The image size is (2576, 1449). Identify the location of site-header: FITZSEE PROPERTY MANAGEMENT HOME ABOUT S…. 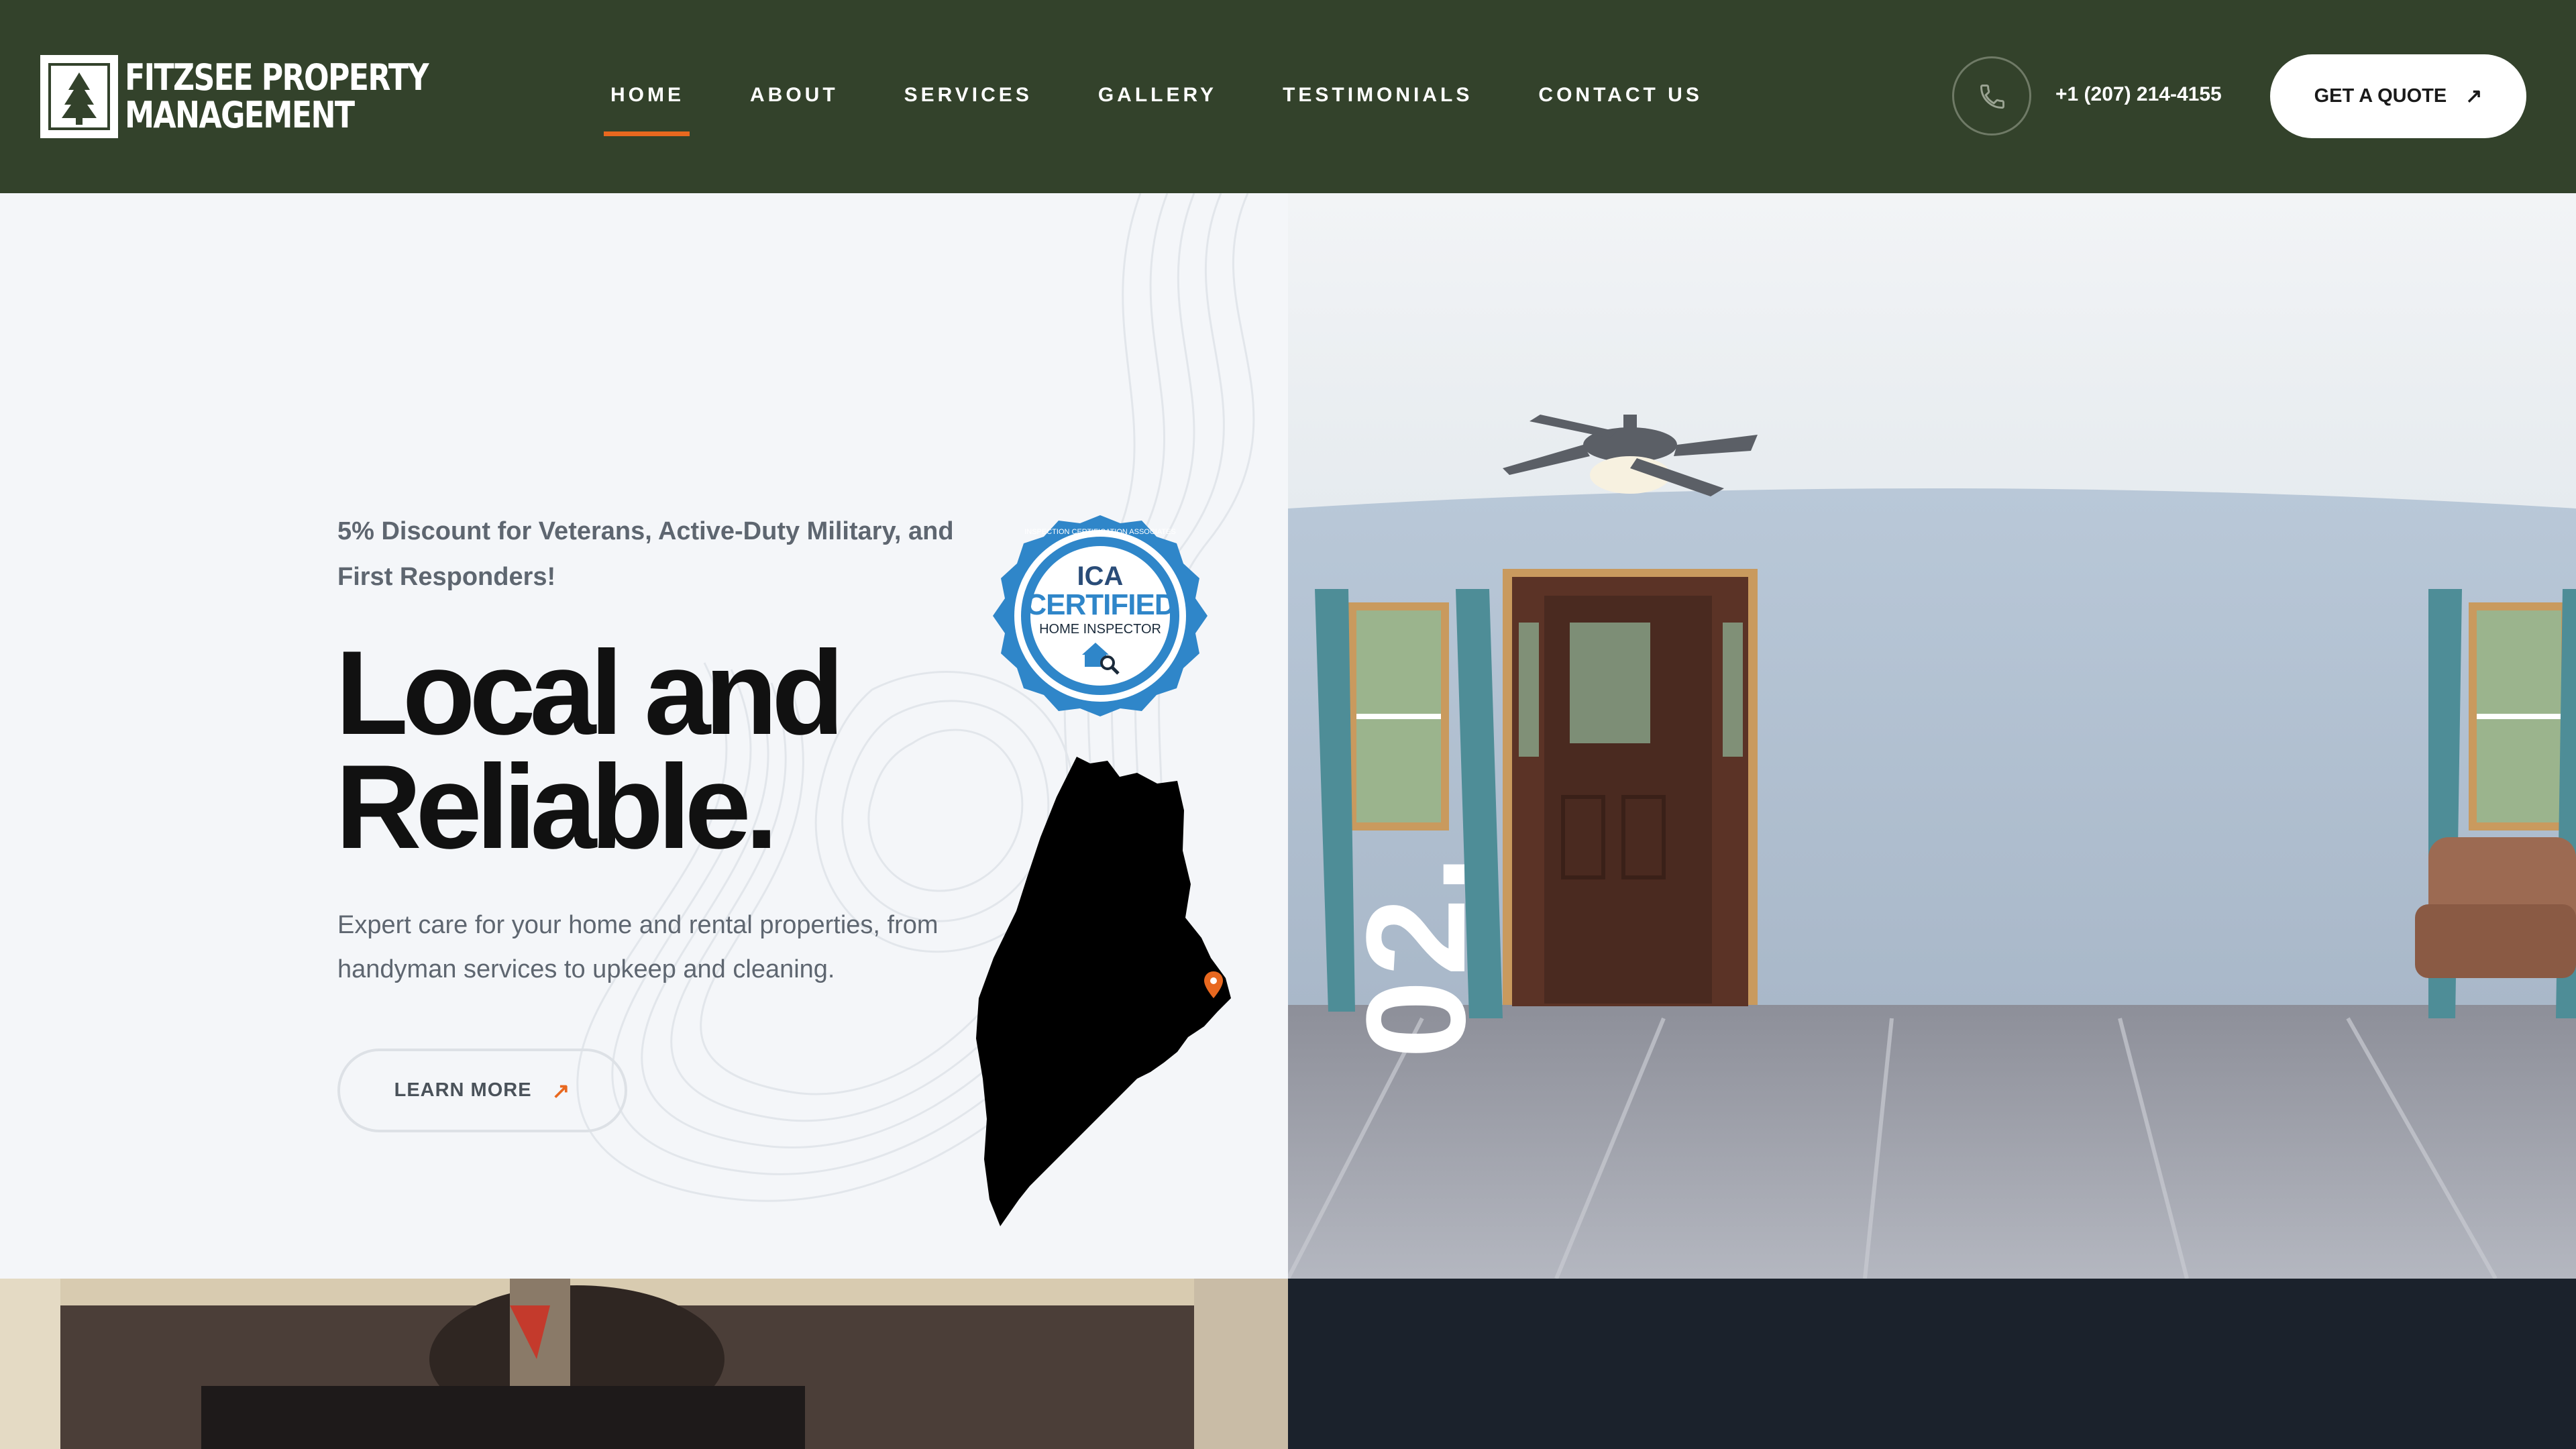
(1288, 96).